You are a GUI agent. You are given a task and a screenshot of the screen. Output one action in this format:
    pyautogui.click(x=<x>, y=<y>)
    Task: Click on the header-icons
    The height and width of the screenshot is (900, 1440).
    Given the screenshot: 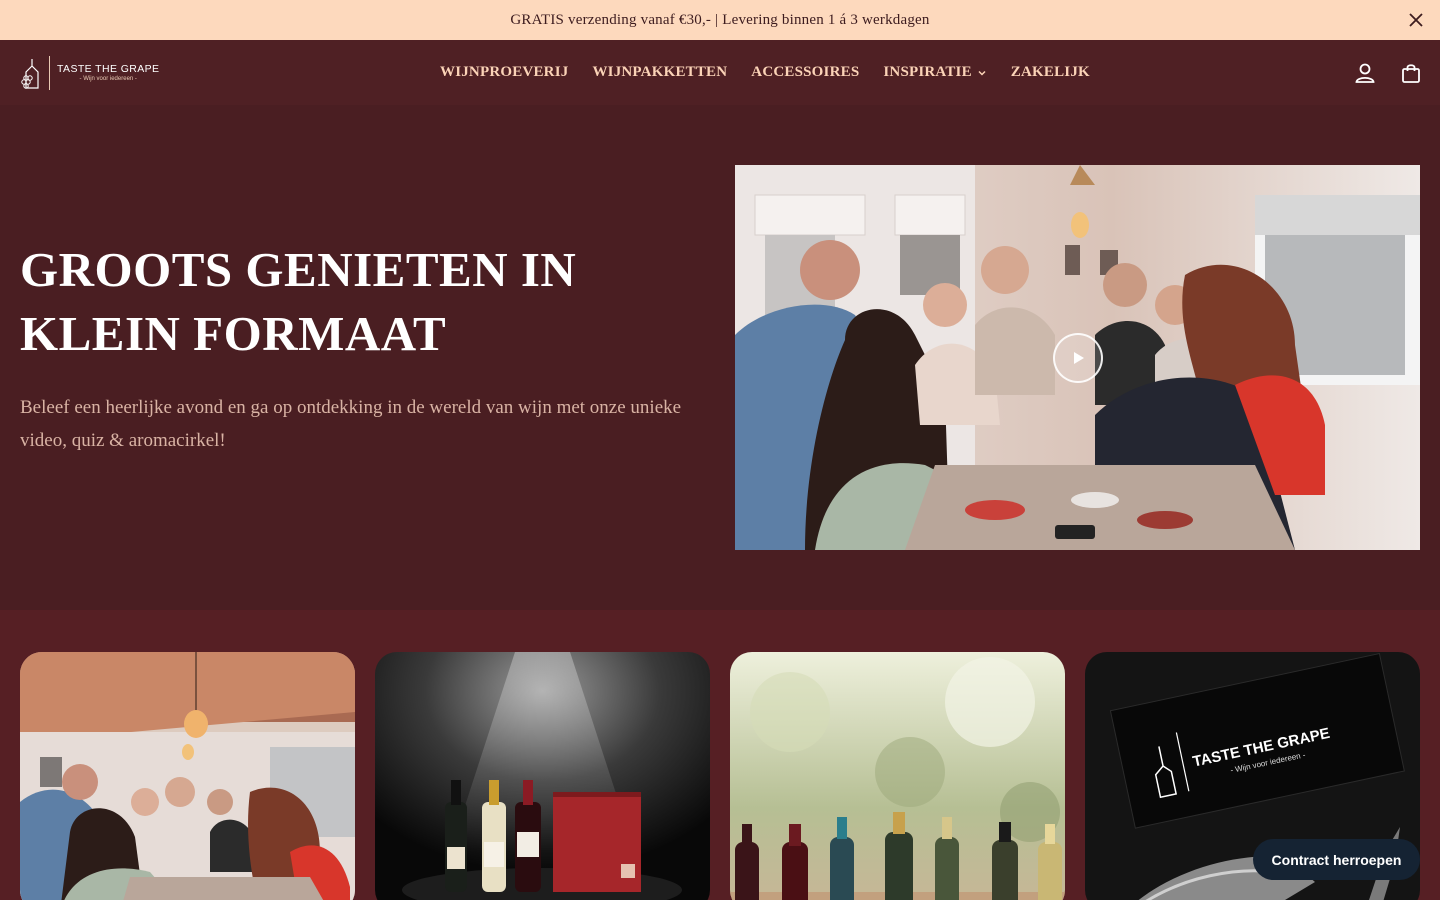 What is the action you would take?
    pyautogui.click(x=1378, y=73)
    